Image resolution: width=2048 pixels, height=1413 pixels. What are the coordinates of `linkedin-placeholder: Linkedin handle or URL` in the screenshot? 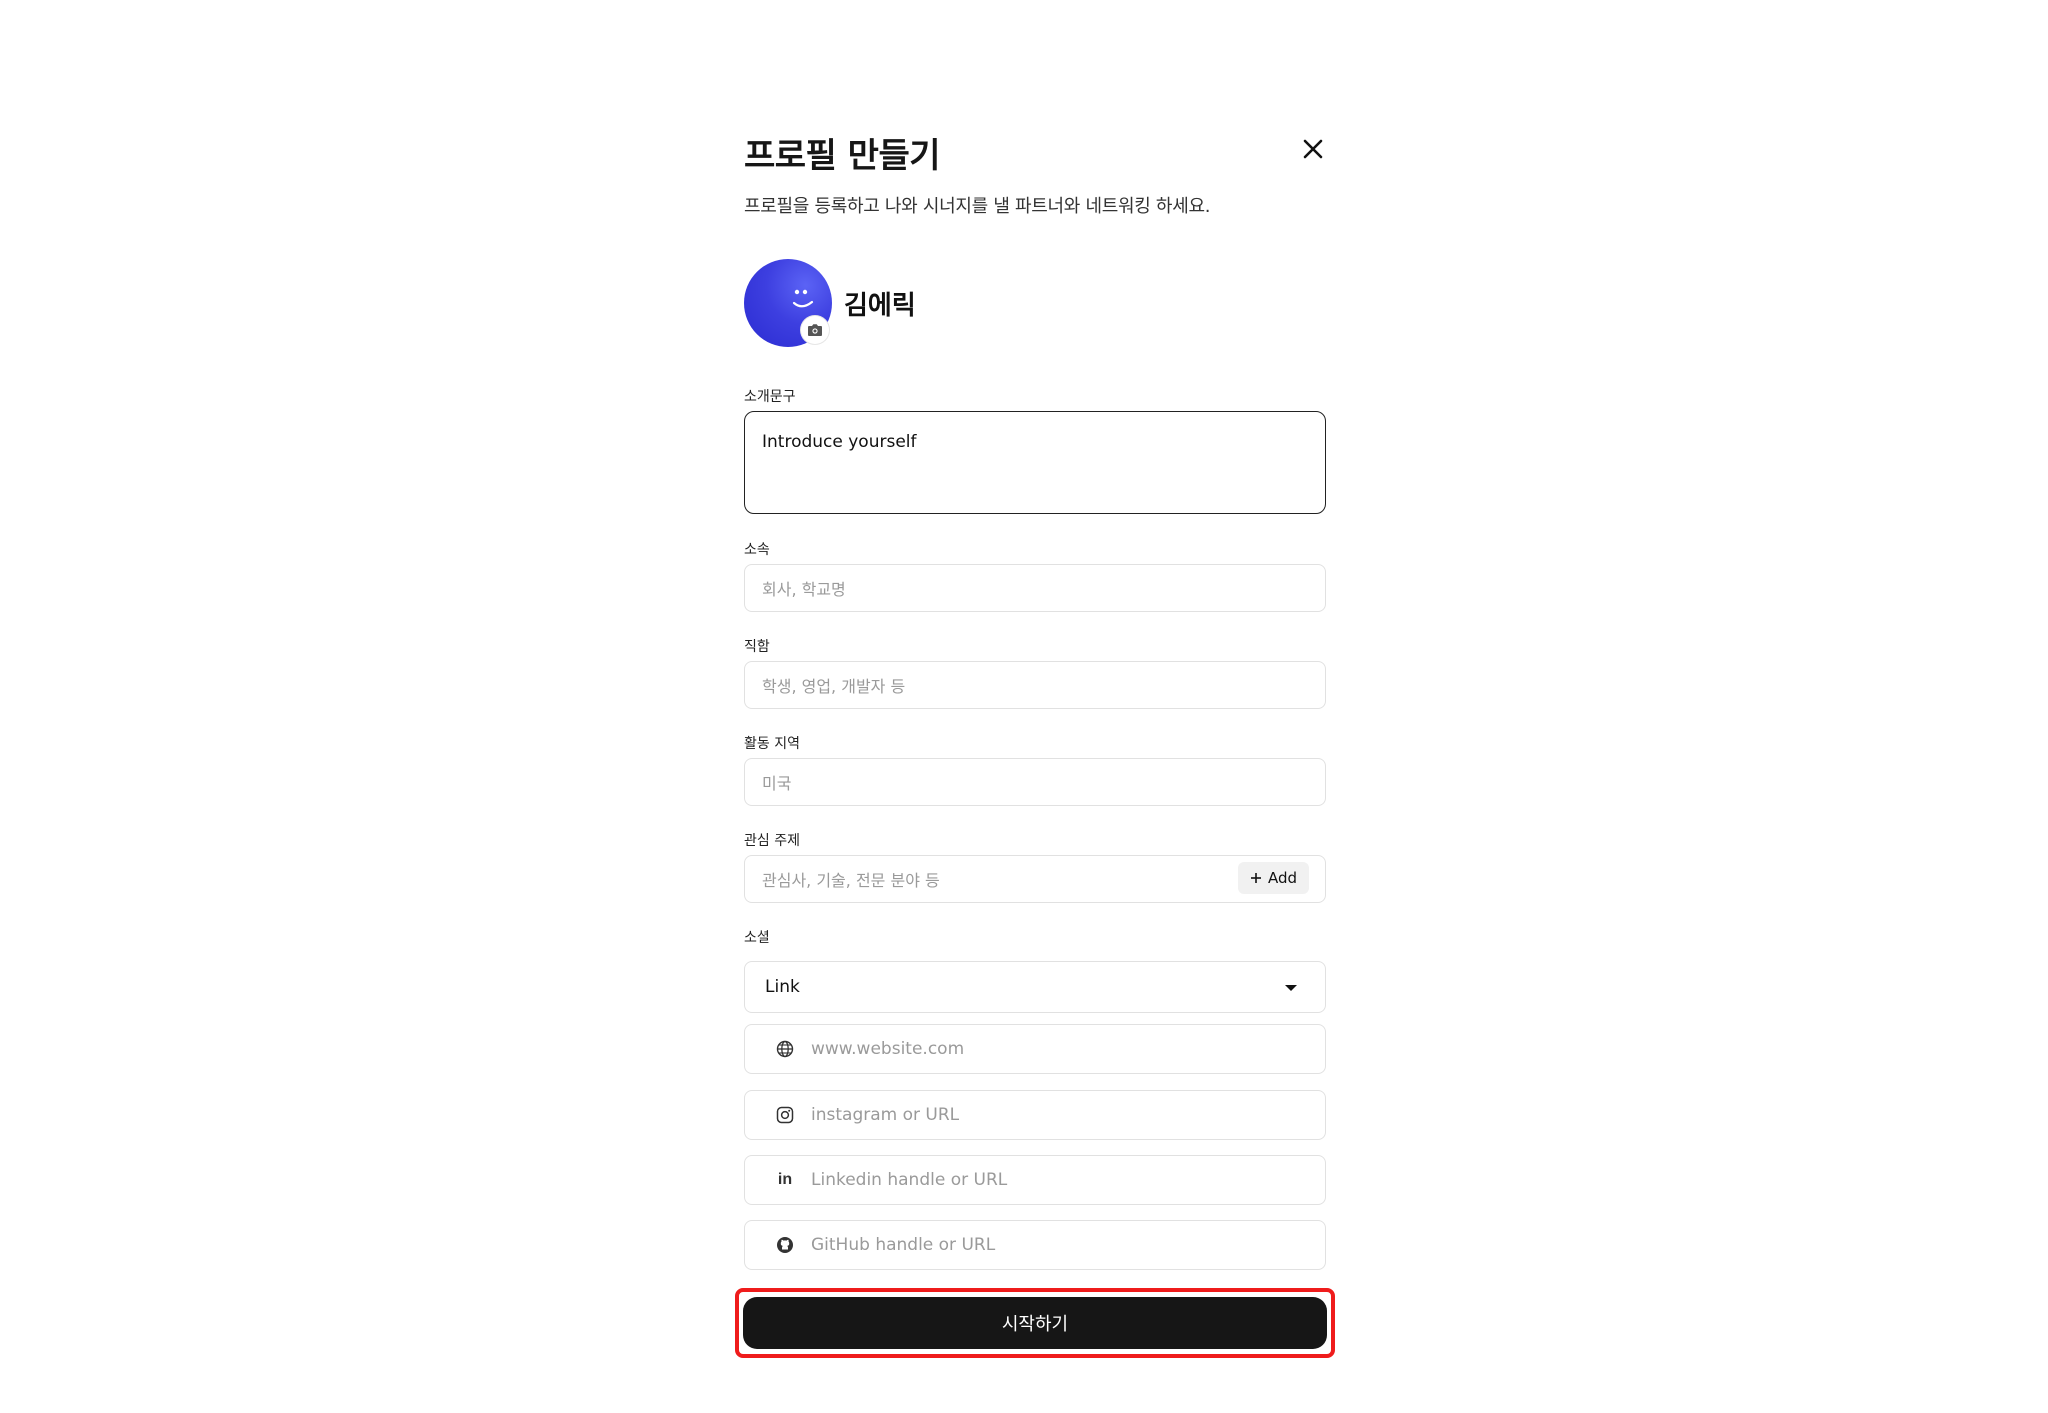 It's located at (909, 1180).